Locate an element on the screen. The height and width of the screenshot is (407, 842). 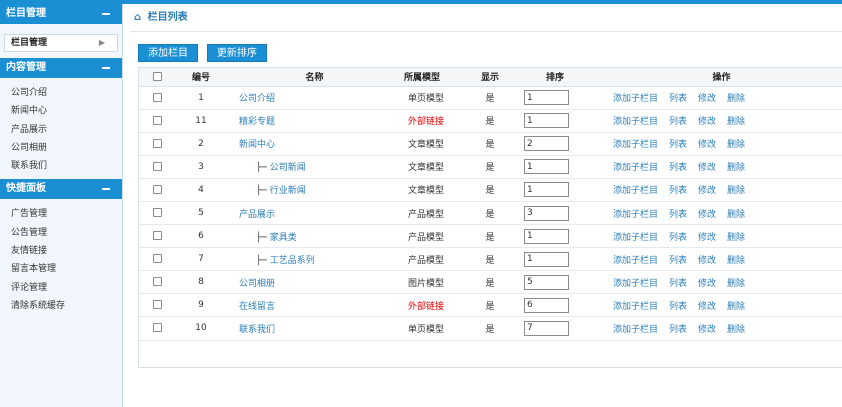
sidebar-item: 留言本管理 is located at coordinates (66, 269).